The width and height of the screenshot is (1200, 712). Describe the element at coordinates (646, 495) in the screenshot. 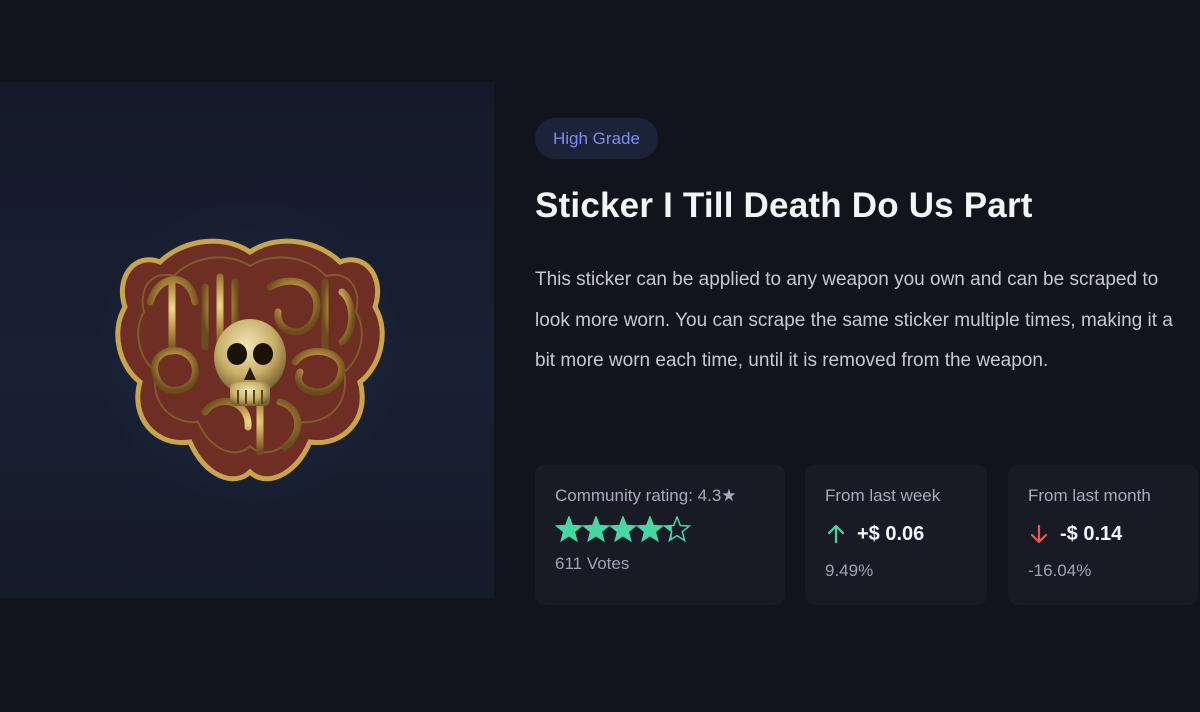

I see `community-rating-label: Community rating: 4.3★` at that location.